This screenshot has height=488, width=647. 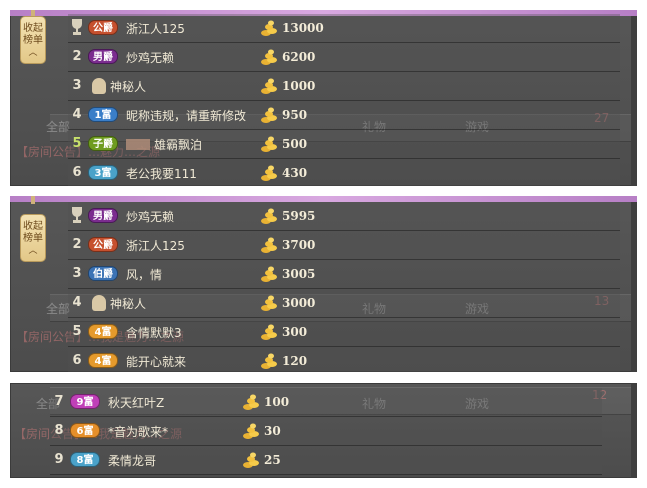 What do you see at coordinates (77, 56) in the screenshot?
I see `rank-number: 2` at bounding box center [77, 56].